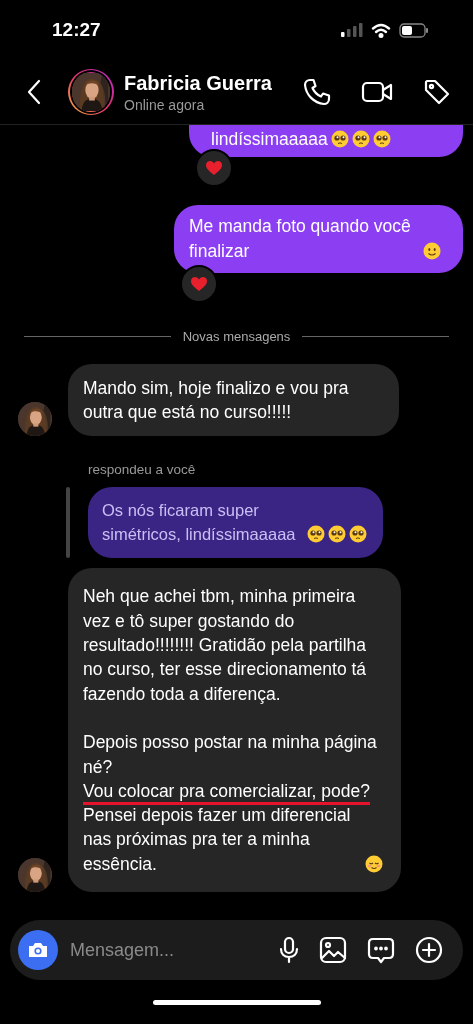  I want to click on message-text: Neh que achei tbm, minha primeira vez e tô super gostando do resultado!!!!!!!! Gratidão pela partilha no curso, ter esse direcionamento tá fazendo toda a diferença., so click(225, 645).